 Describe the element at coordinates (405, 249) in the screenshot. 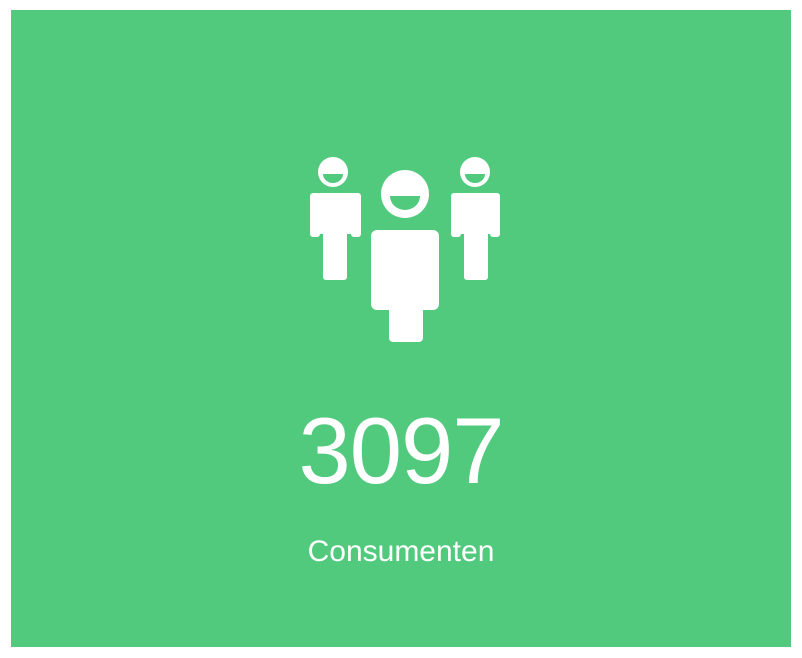

I see `users-group-icon` at that location.